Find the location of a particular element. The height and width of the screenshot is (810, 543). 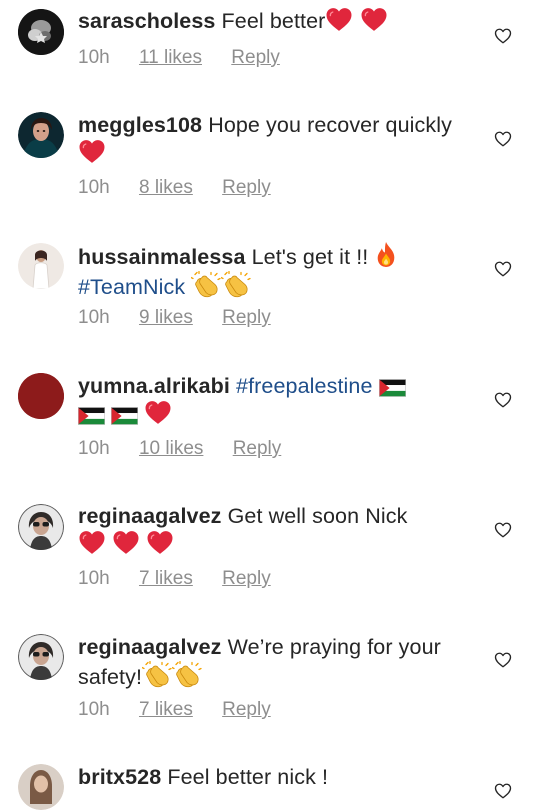

comment-message: Hope you recover quickly is located at coordinates (330, 125).